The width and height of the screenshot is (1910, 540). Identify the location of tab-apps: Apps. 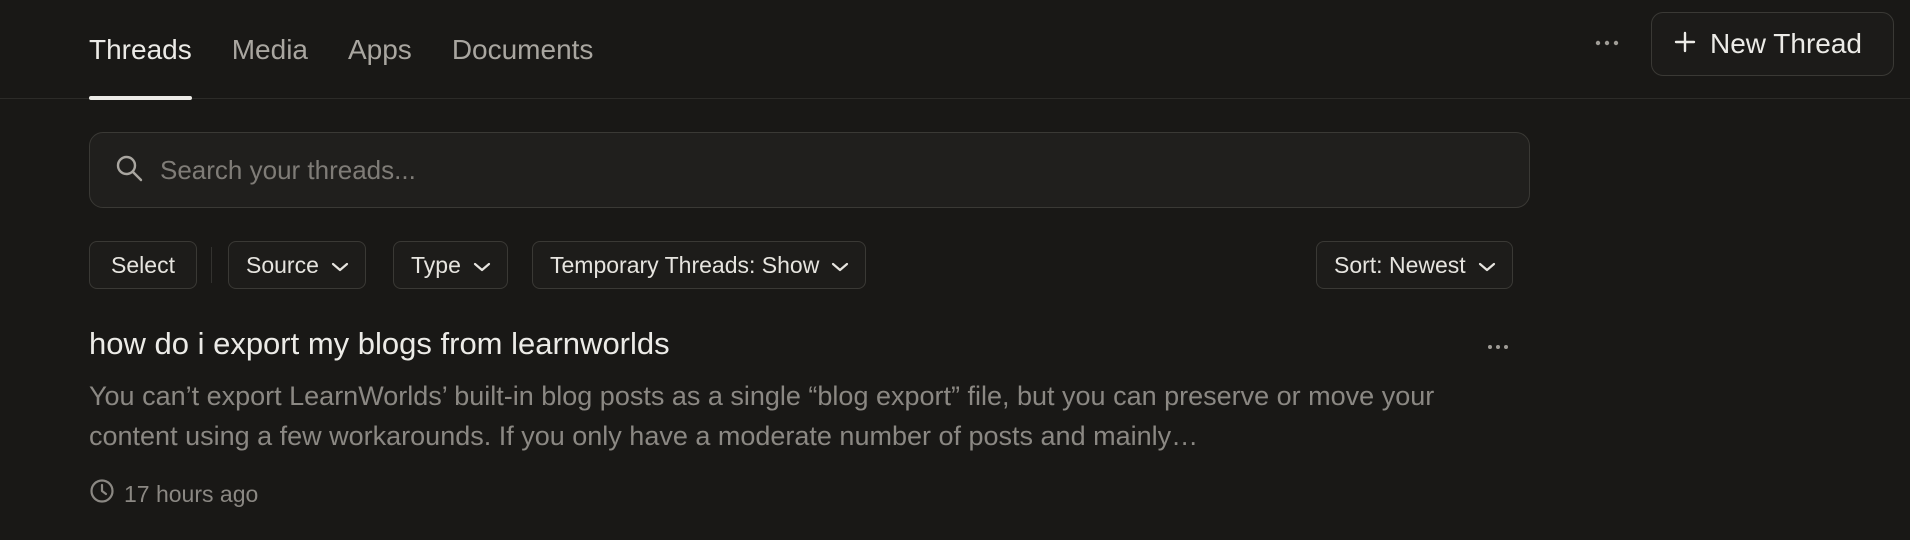
(380, 49).